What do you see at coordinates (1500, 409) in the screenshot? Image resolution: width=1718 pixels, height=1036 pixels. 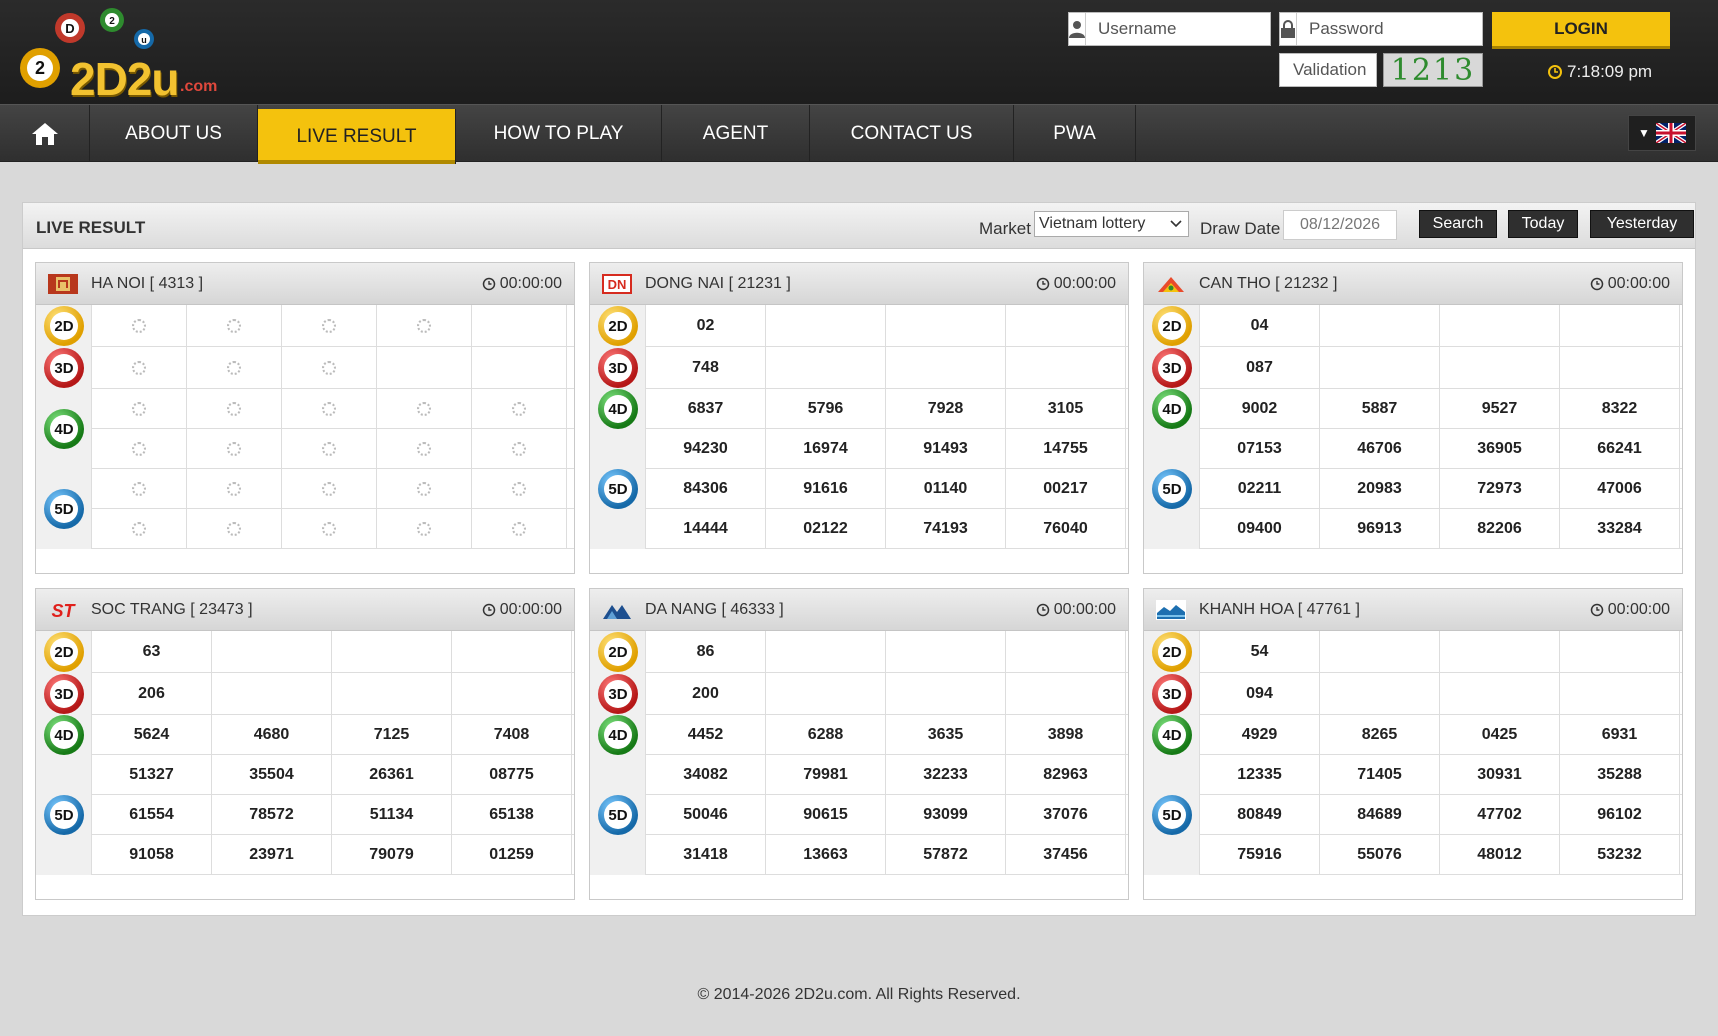 I see `result-cell: 9527` at bounding box center [1500, 409].